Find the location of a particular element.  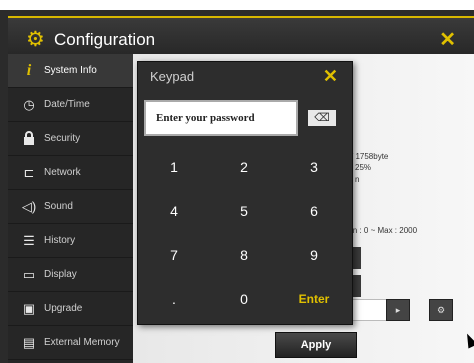

key-1: 1 is located at coordinates (174, 167).